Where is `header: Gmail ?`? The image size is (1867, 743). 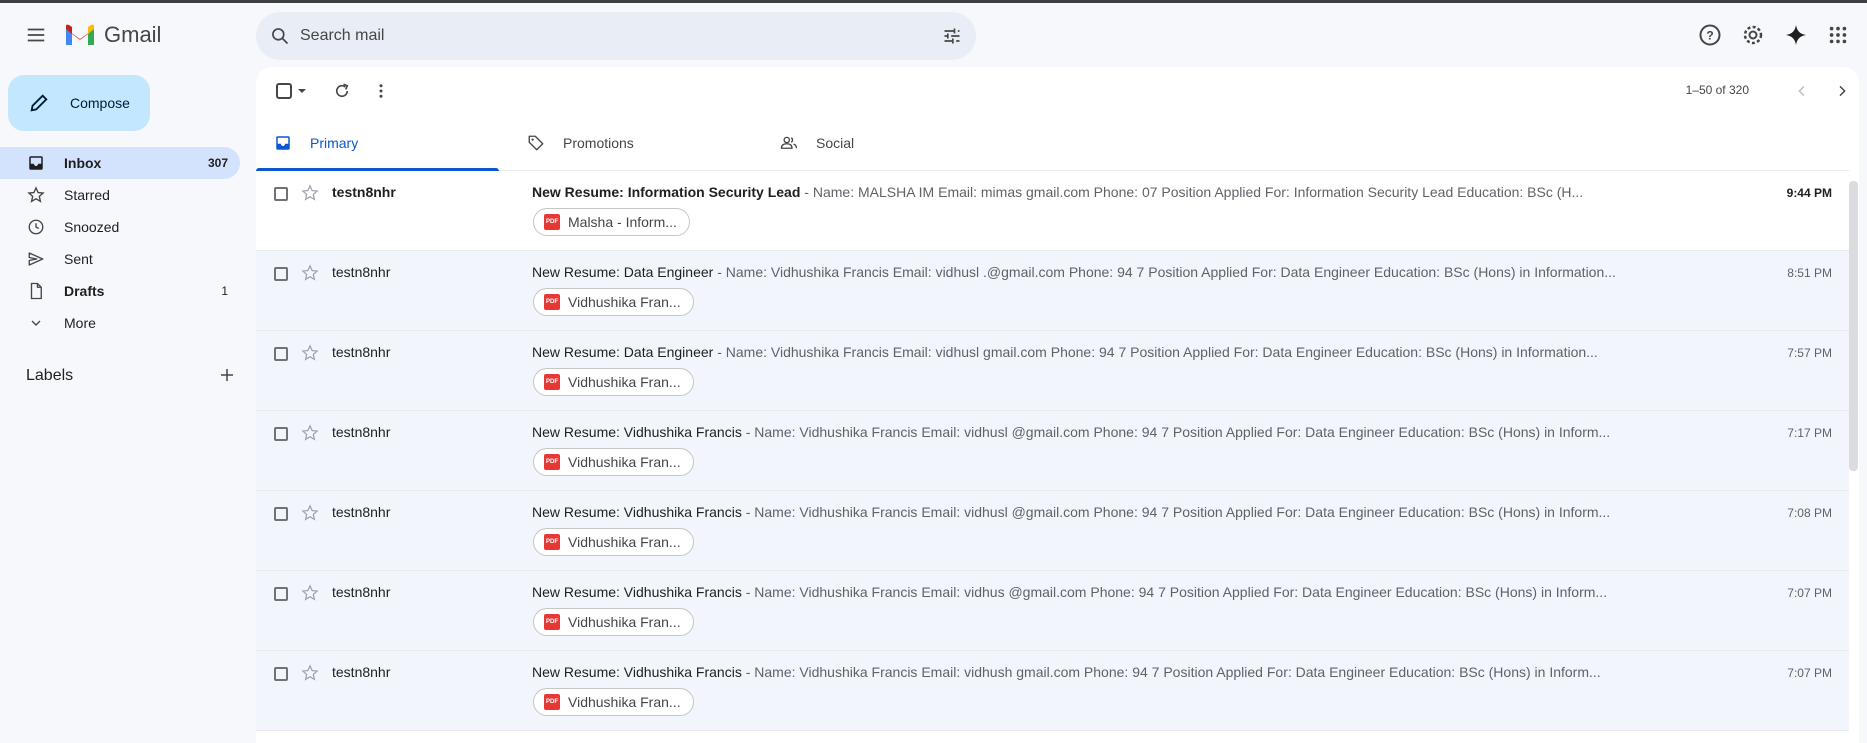 header: Gmail ? is located at coordinates (933, 35).